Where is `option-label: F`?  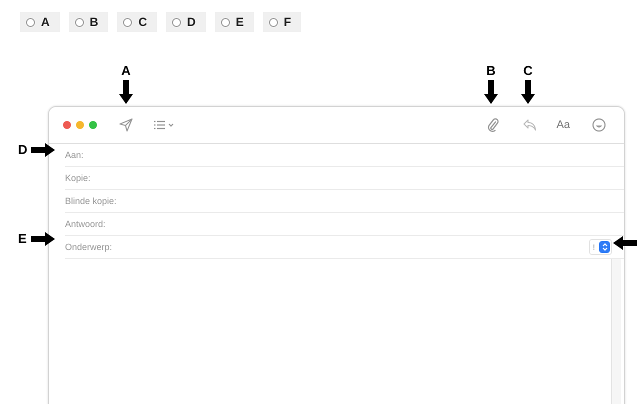
option-label: F is located at coordinates (288, 22).